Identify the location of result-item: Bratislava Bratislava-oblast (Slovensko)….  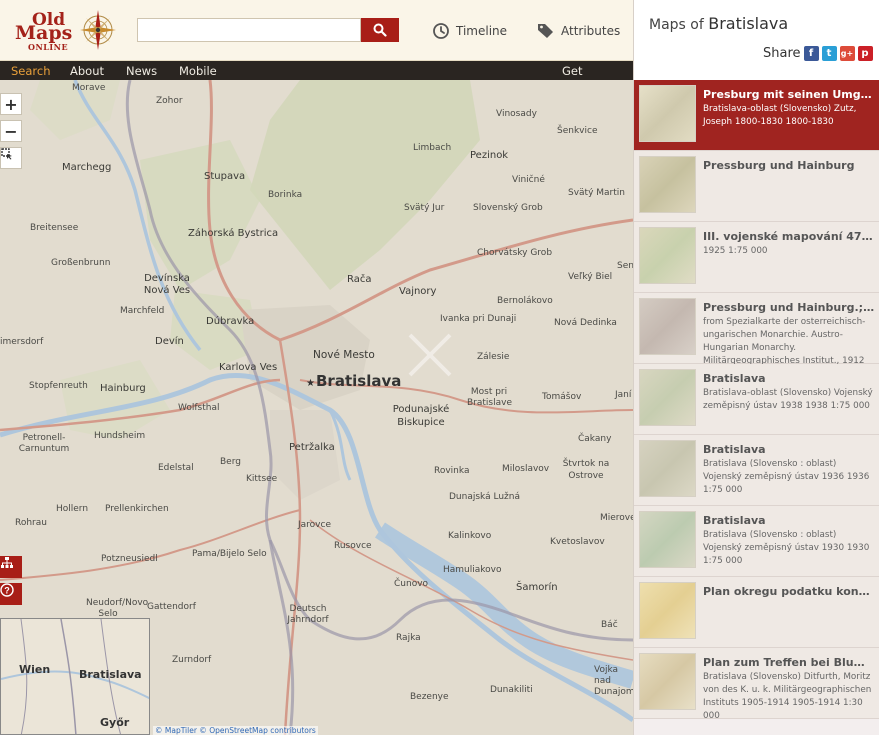
(756, 399).